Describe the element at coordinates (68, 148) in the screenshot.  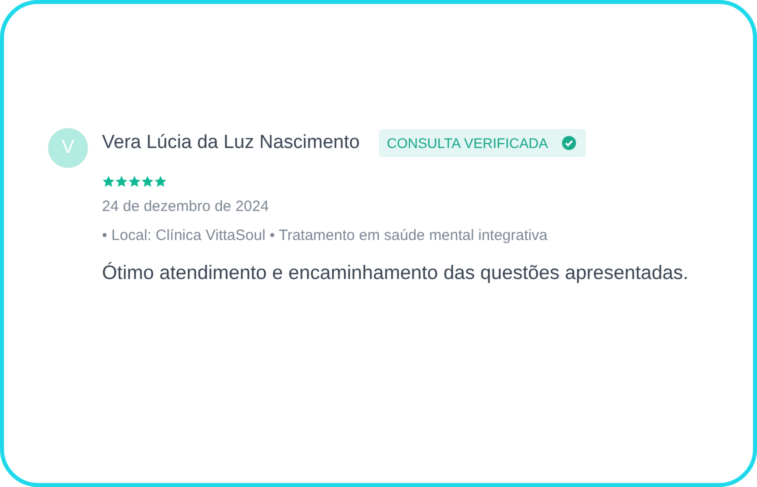
I see `avatar: V` at that location.